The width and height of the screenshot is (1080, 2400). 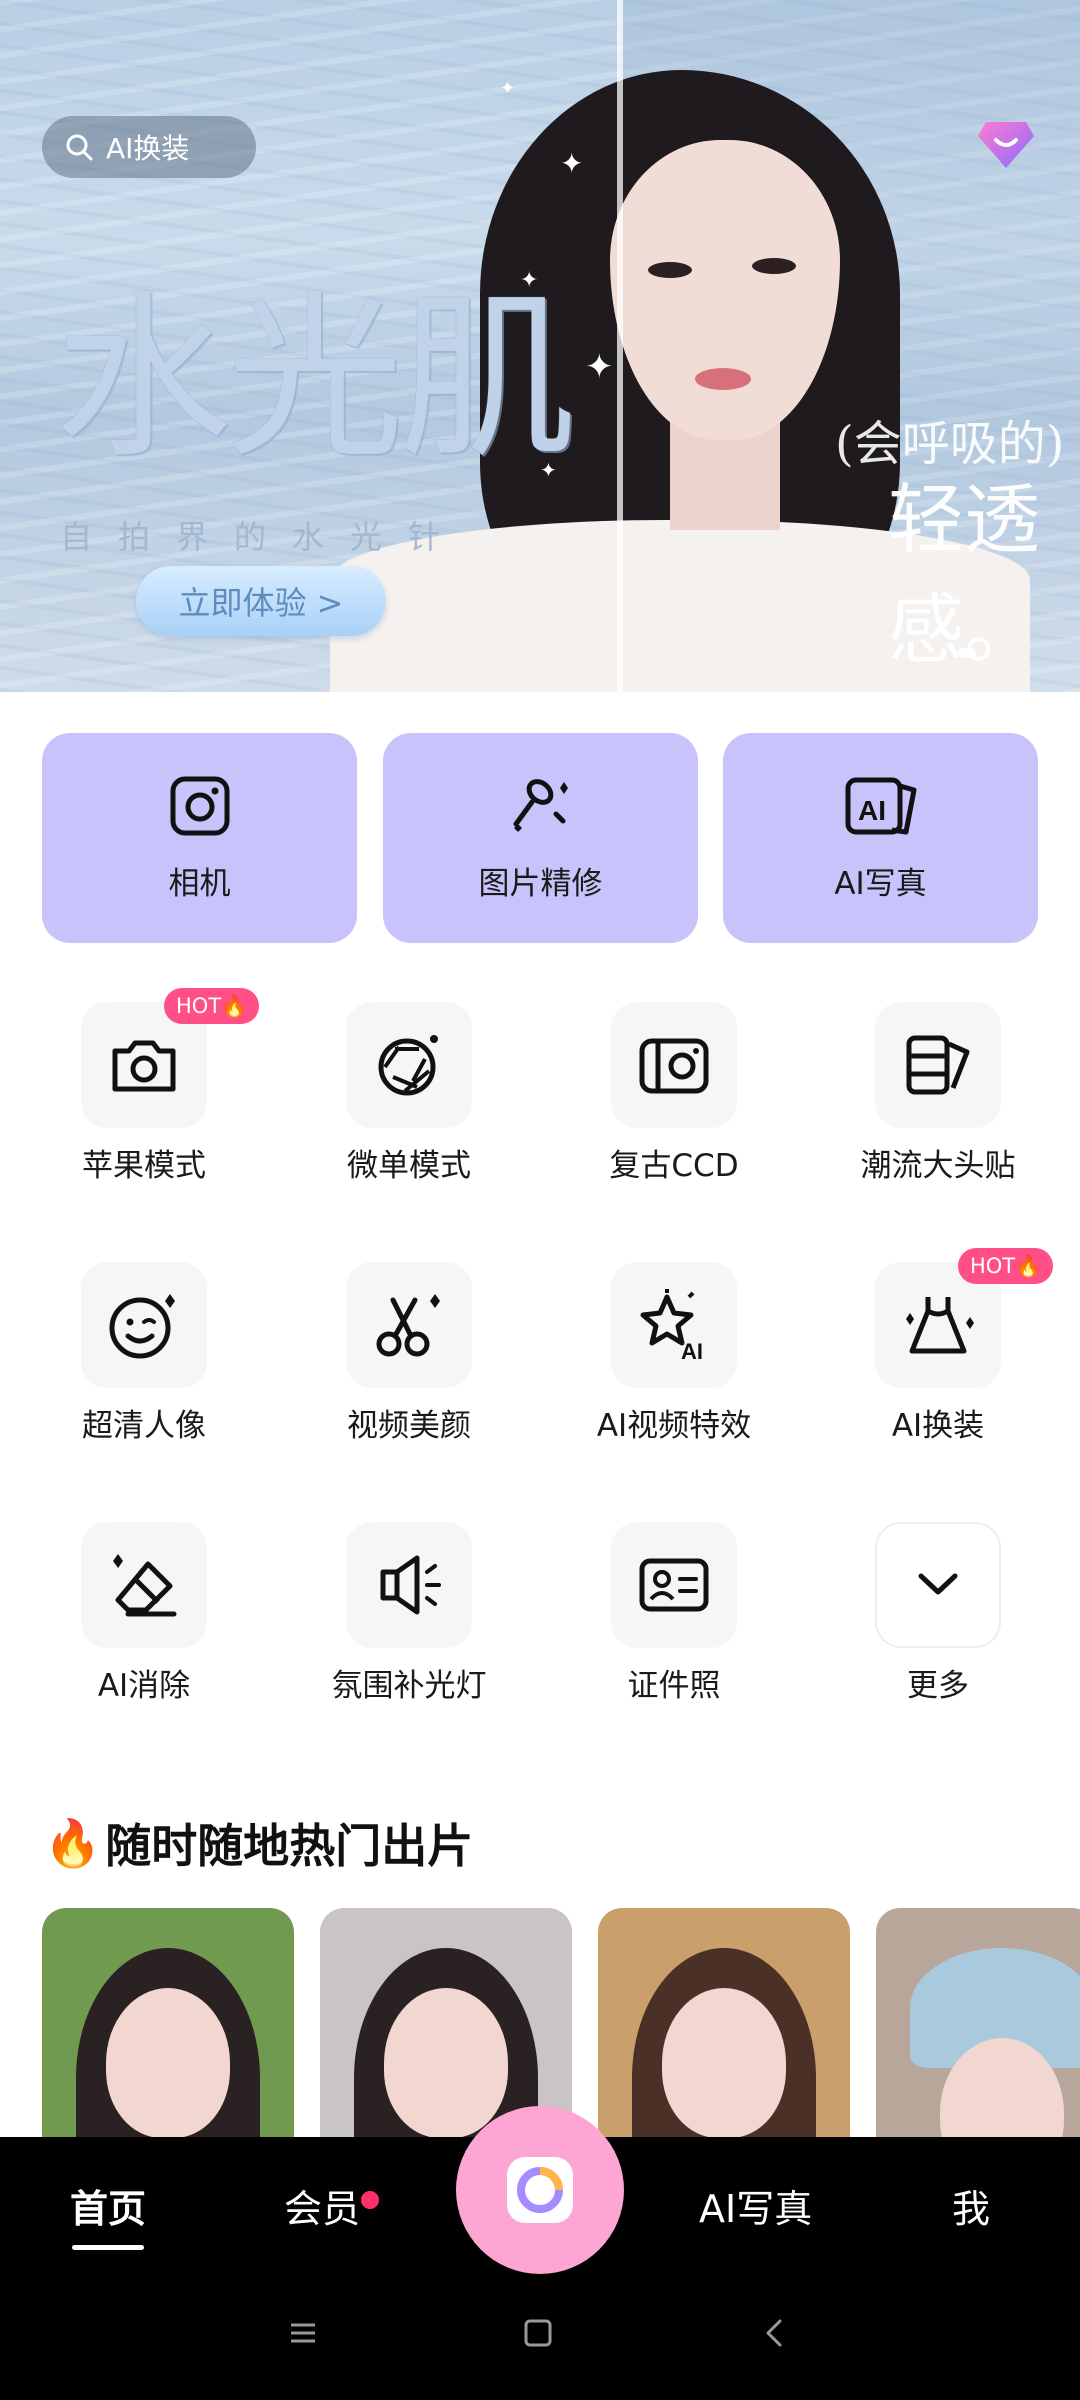 What do you see at coordinates (967, 653) in the screenshot?
I see `banner-page-indicator` at bounding box center [967, 653].